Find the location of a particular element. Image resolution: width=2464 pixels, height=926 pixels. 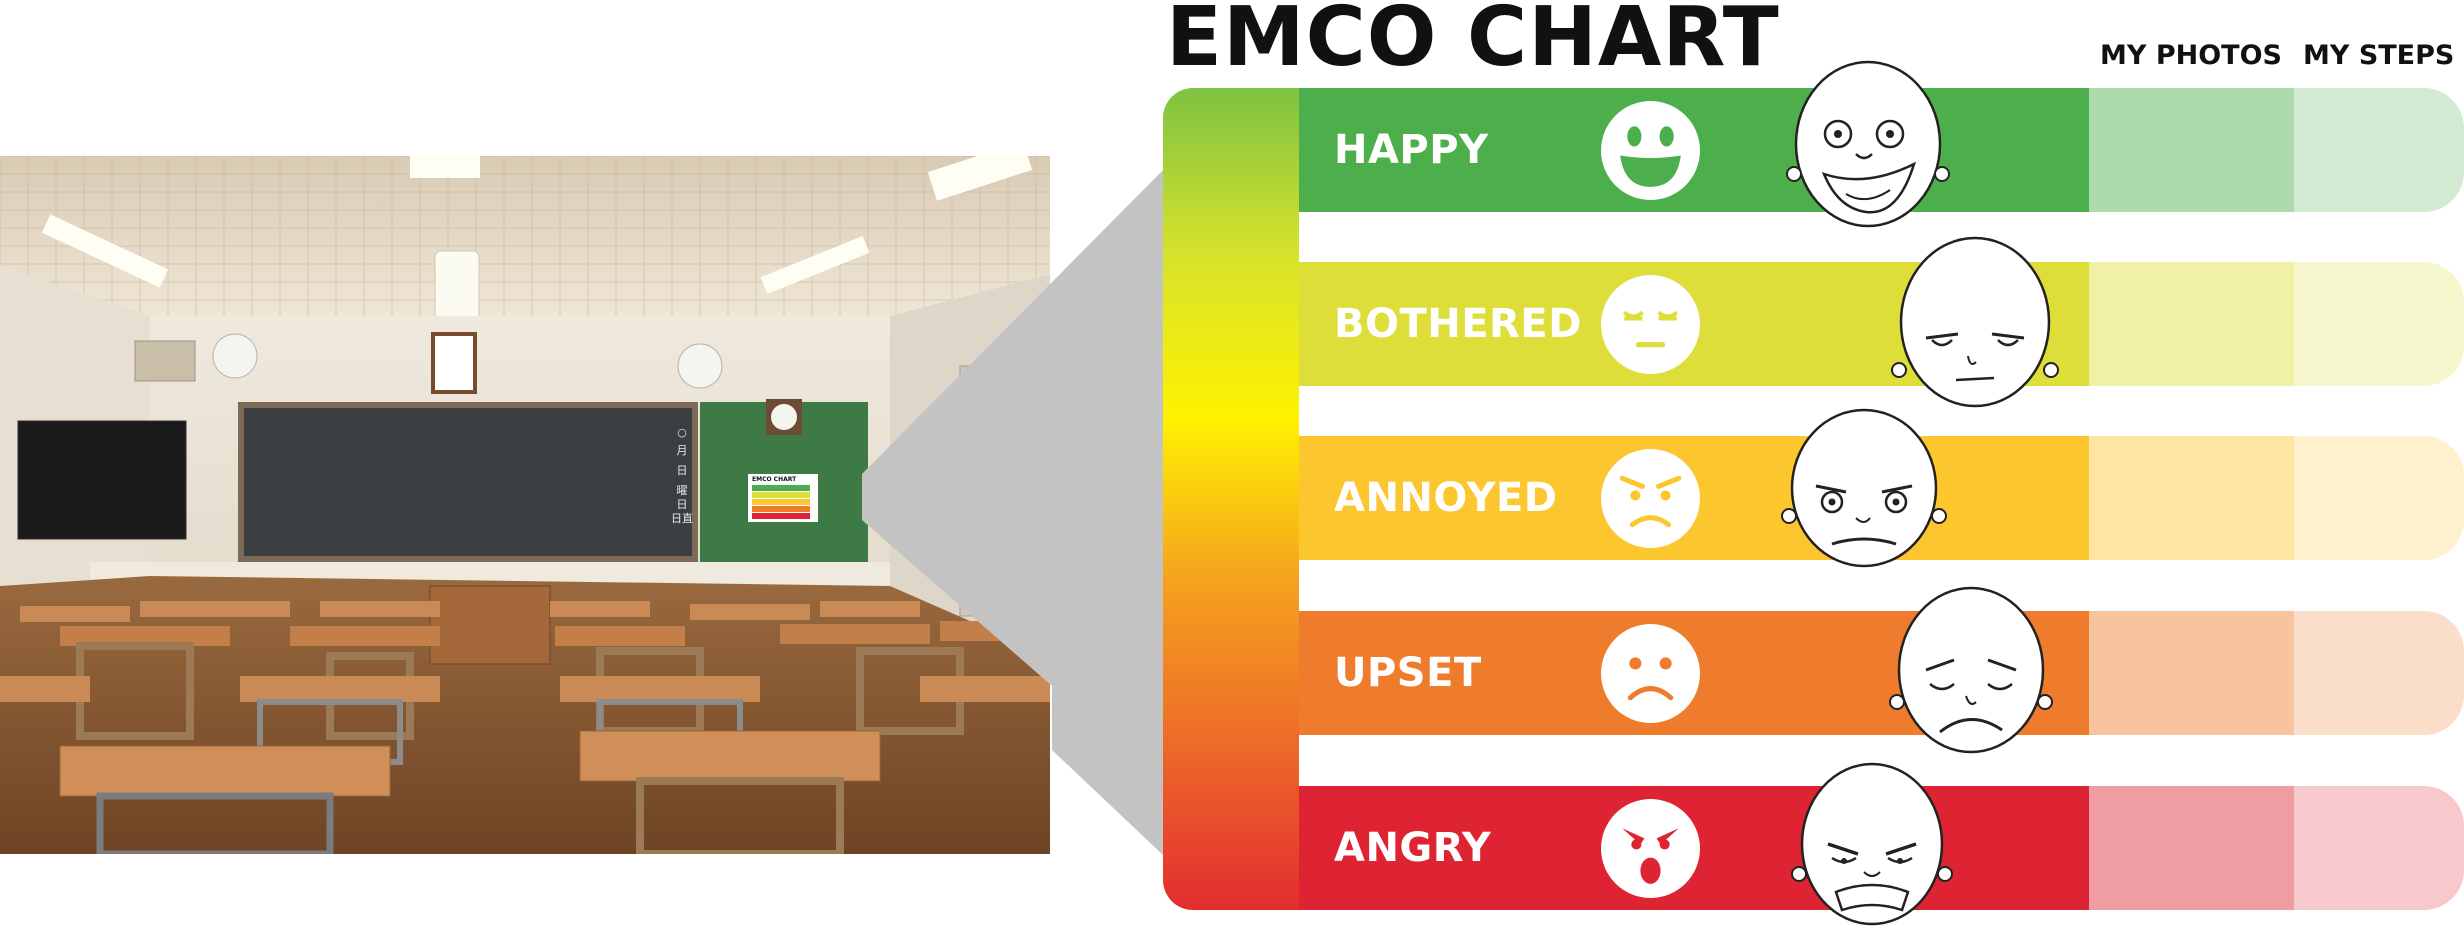

annoyed-face-icon is located at coordinates (1650, 498).